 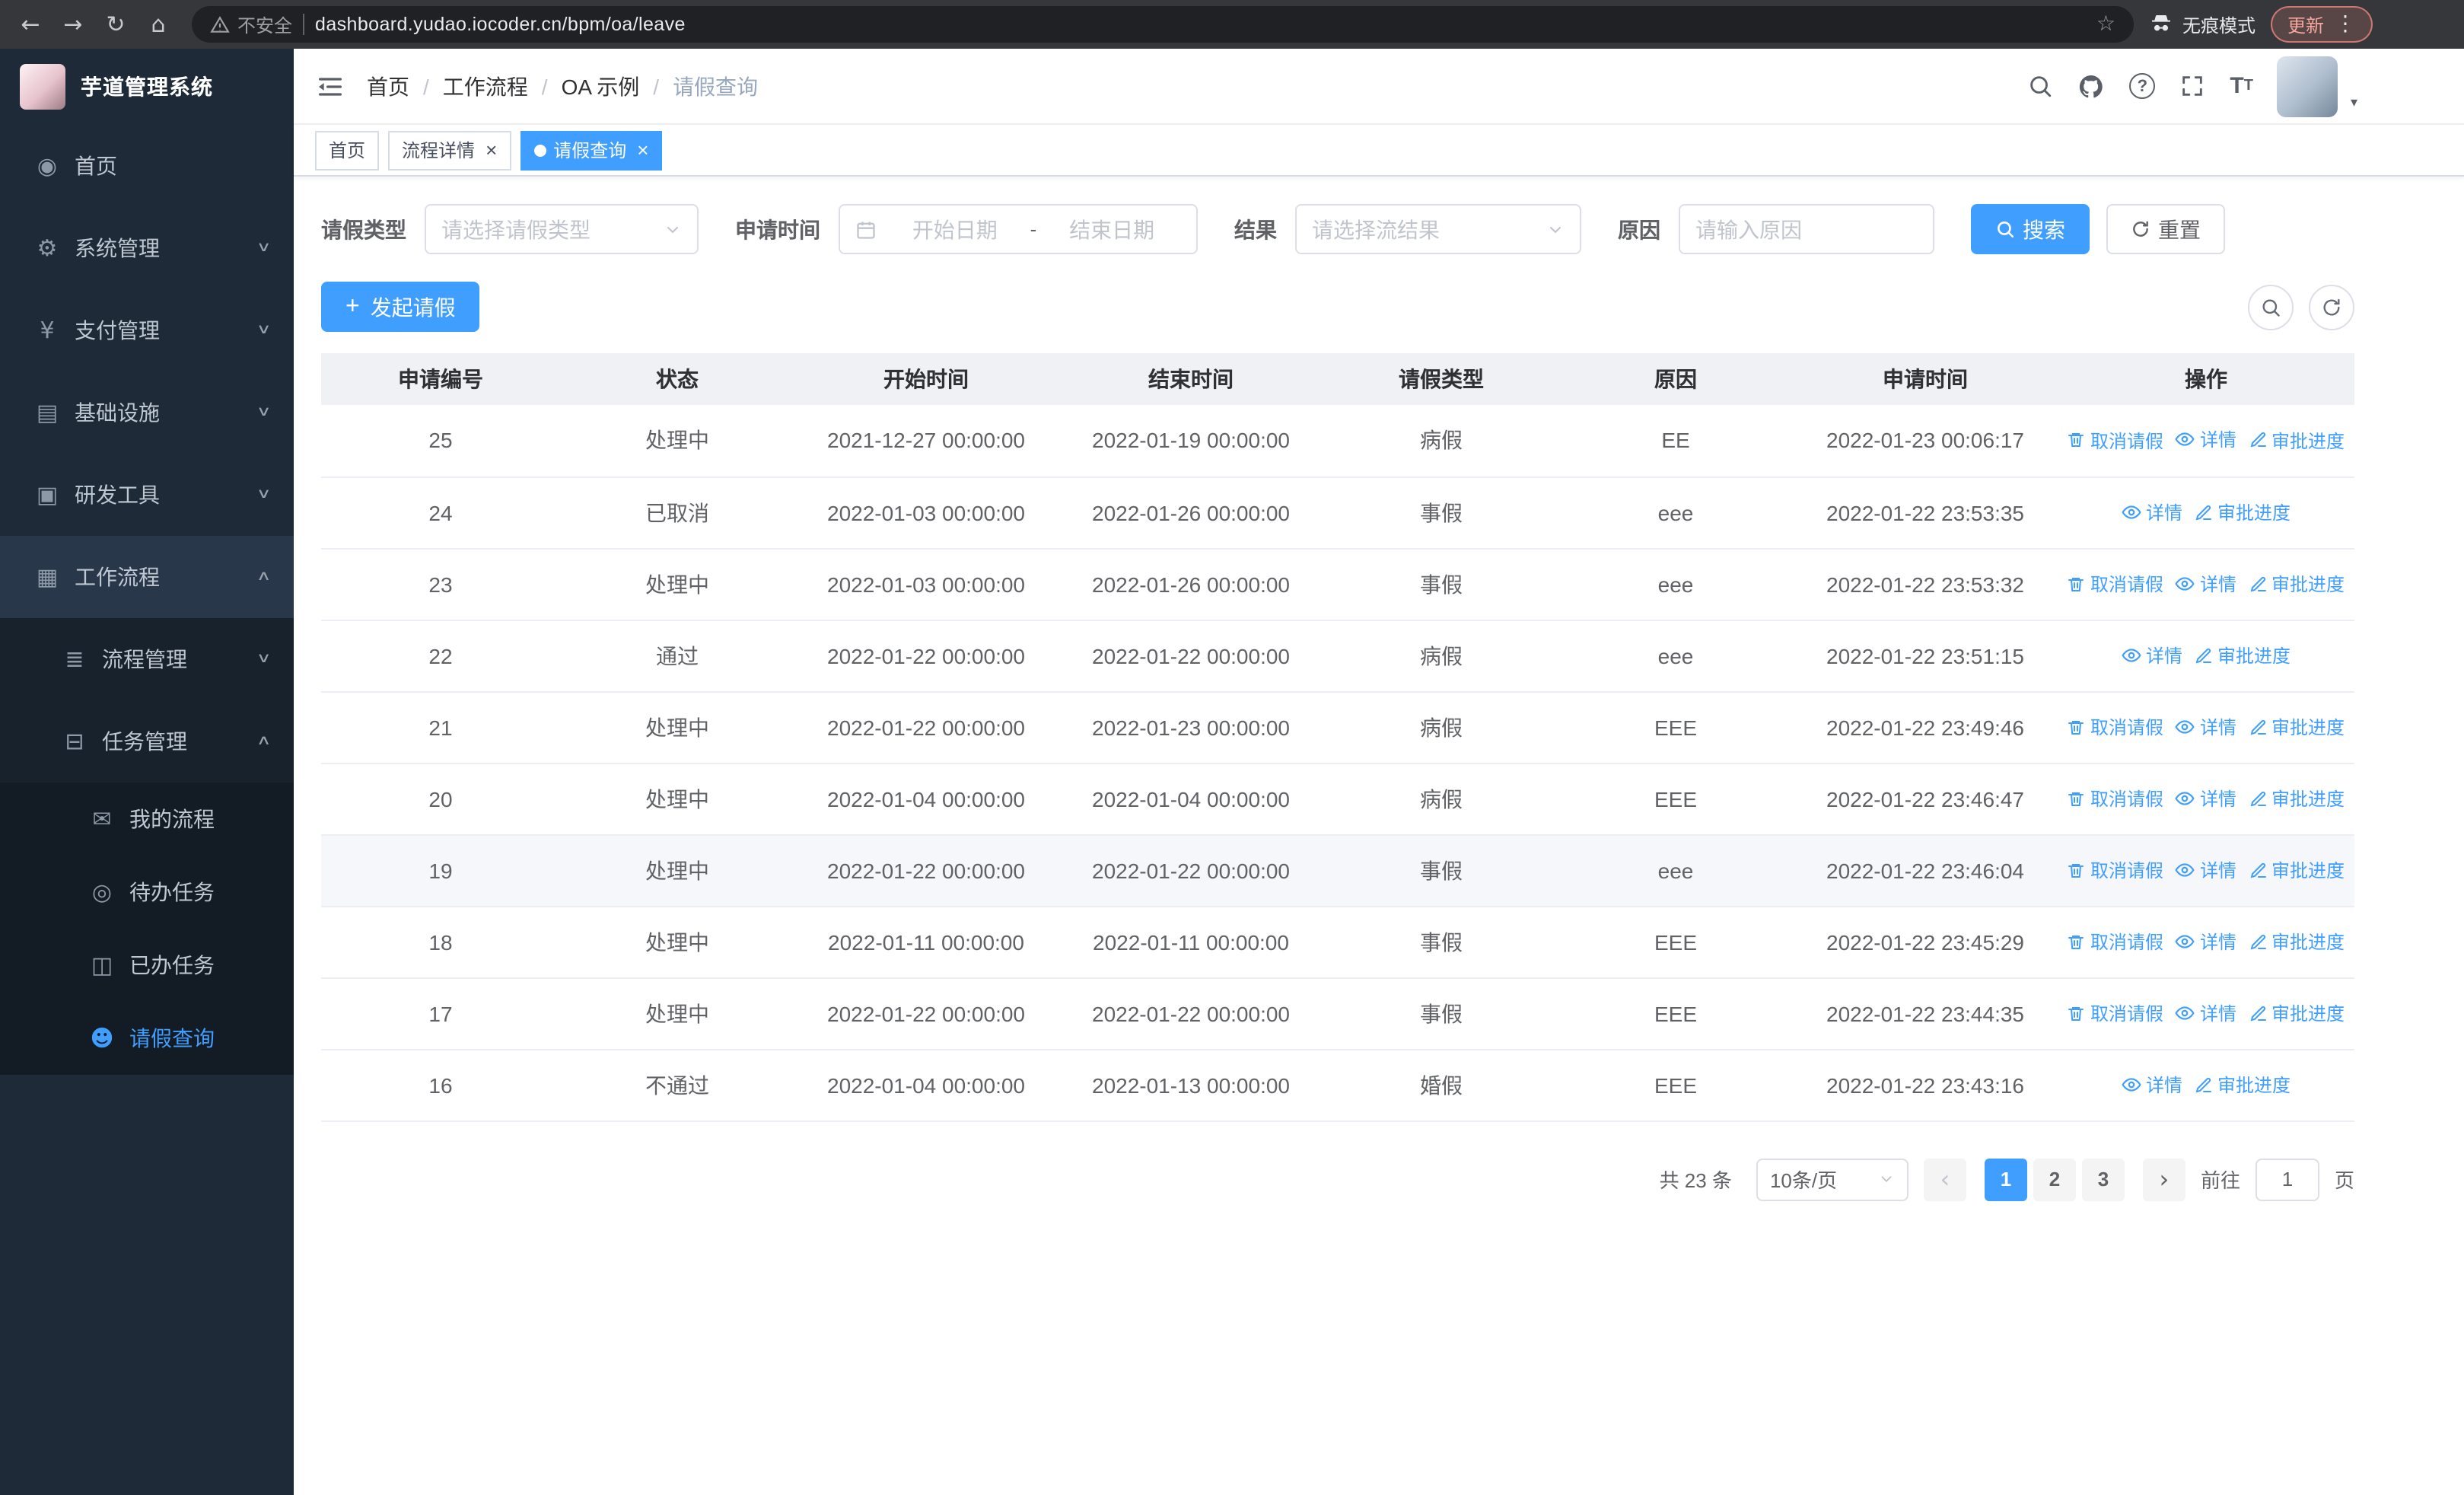 I want to click on op-label: 取消请假, so click(x=2126, y=441).